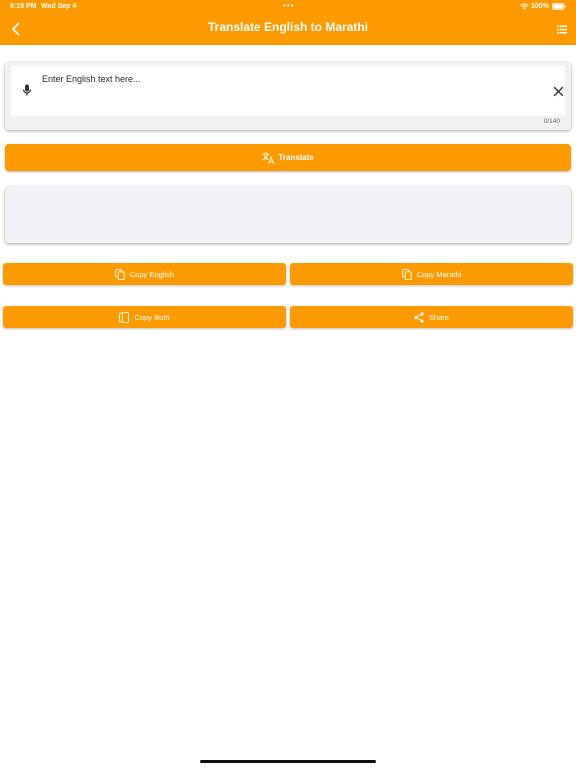 This screenshot has width=576, height=768. What do you see at coordinates (419, 317) in the screenshot?
I see `share-icon` at bounding box center [419, 317].